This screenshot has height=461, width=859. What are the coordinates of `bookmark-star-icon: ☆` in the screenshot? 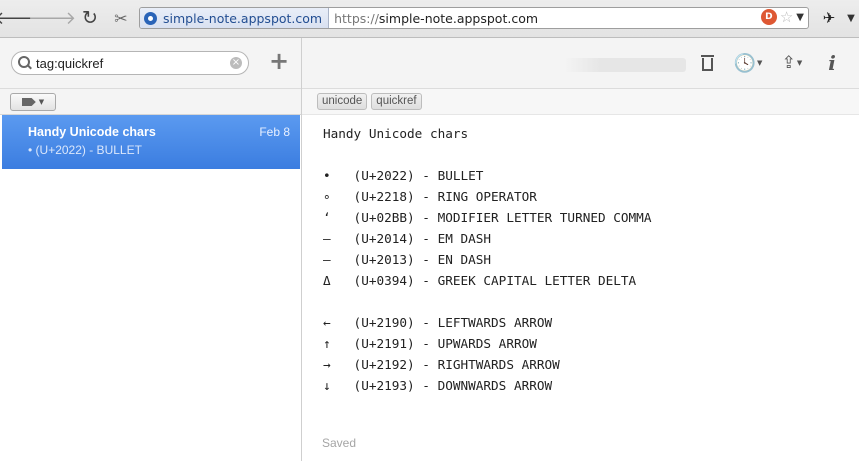 It's located at (786, 17).